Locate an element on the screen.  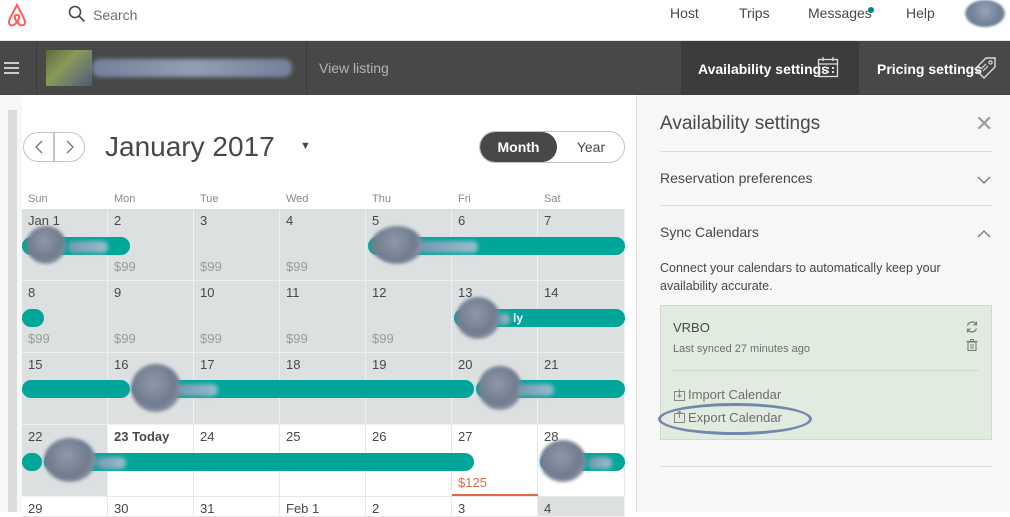
calendar-day-cell: 30 is located at coordinates (151, 507).